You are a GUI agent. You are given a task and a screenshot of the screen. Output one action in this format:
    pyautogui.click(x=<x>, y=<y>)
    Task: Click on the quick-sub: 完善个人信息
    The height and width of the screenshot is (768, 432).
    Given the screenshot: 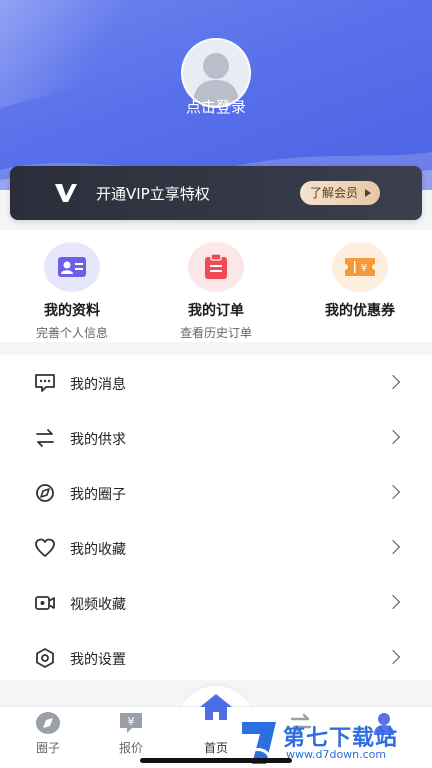 What is the action you would take?
    pyautogui.click(x=71, y=333)
    